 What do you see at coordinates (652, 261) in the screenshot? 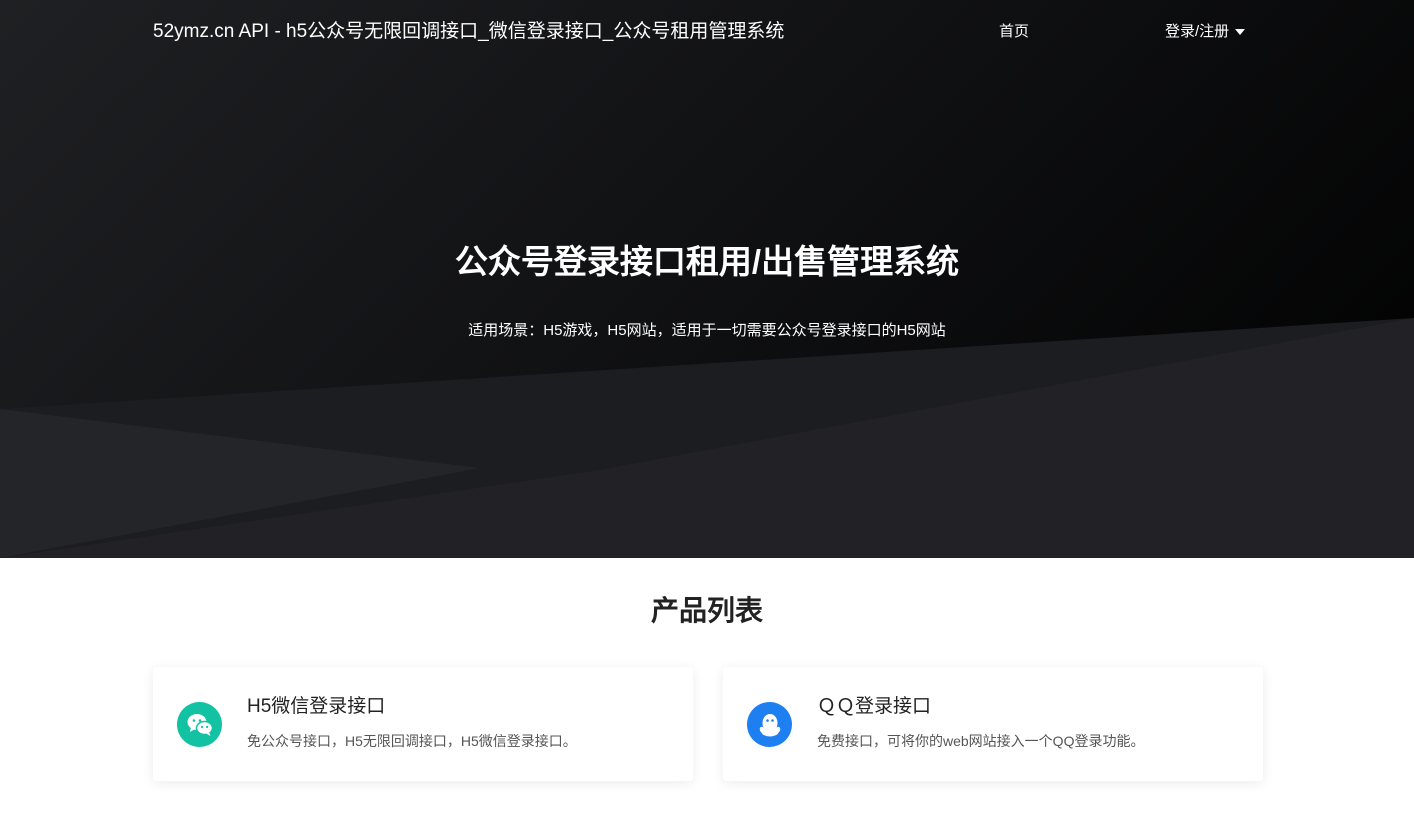
I see `hero-title-bold1: 接口` at bounding box center [652, 261].